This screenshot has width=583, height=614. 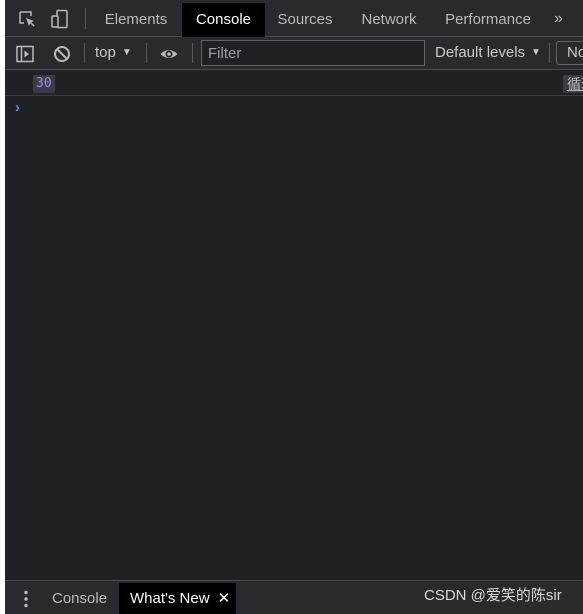 What do you see at coordinates (558, 19) in the screenshot?
I see `more-tabs-chevron-icon: »` at bounding box center [558, 19].